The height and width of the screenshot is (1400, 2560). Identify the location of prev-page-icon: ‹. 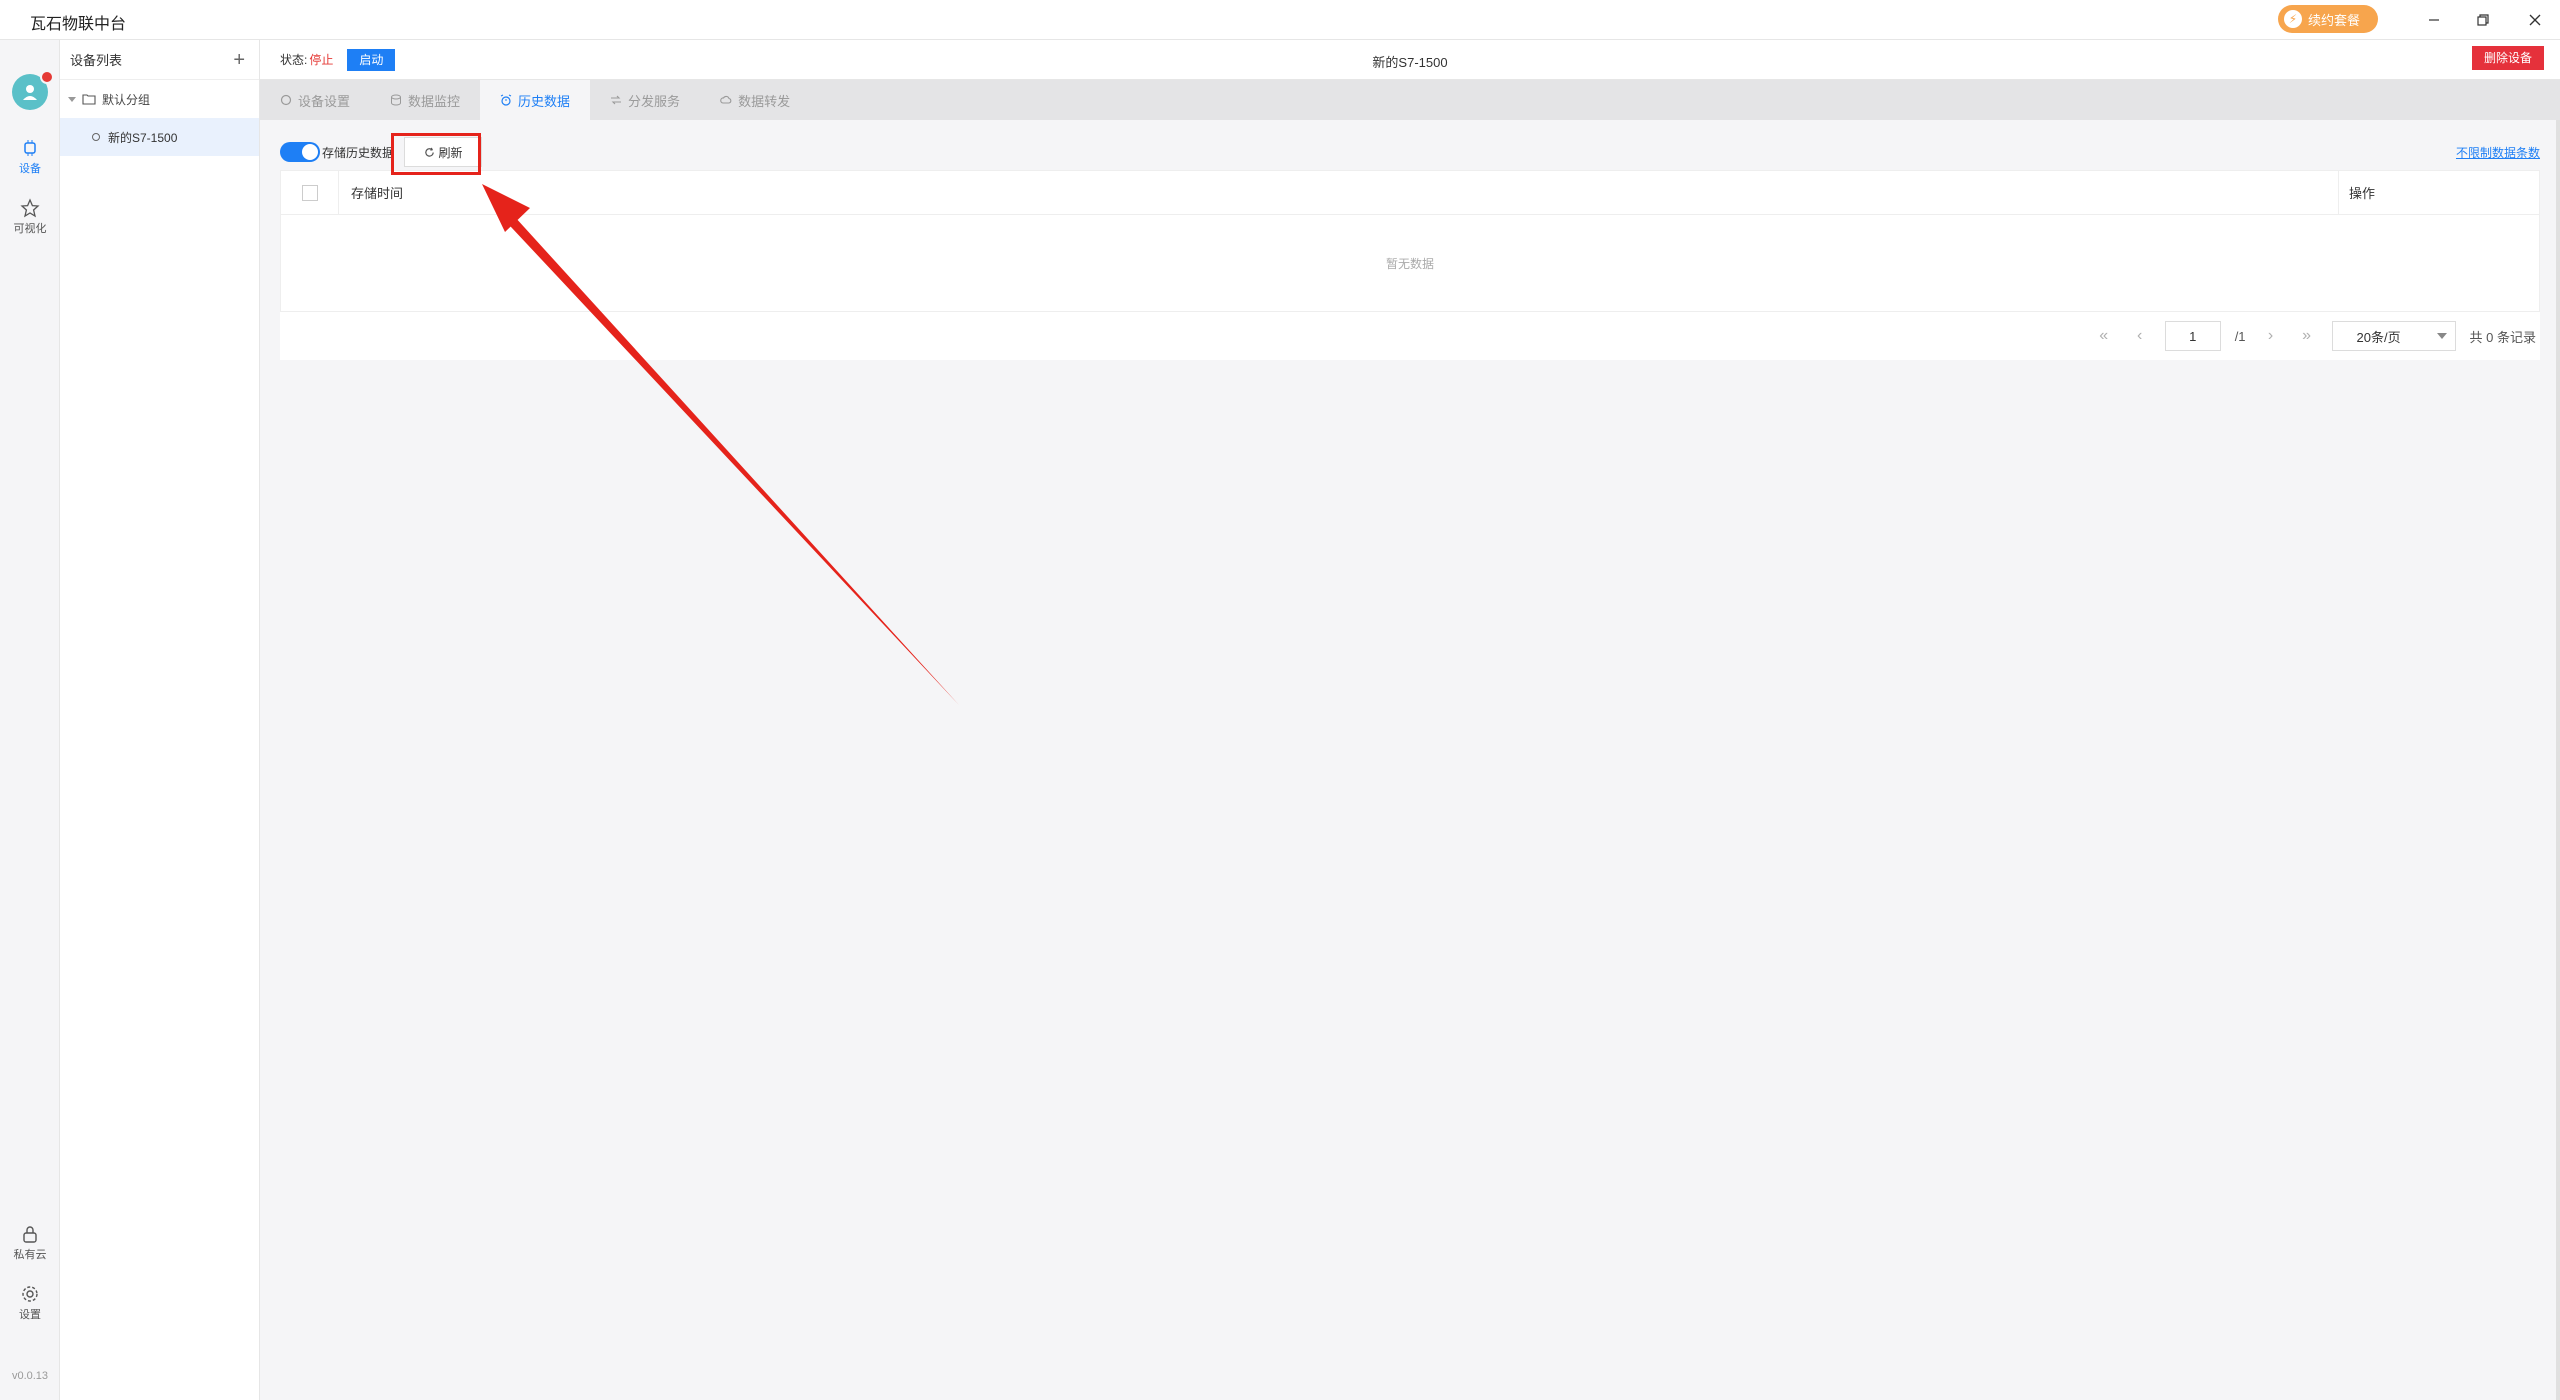
(2140, 336).